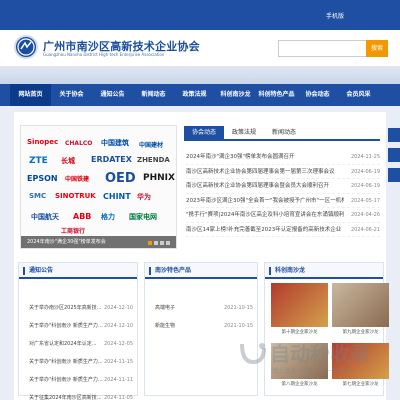  Describe the element at coordinates (159, 178) in the screenshot. I see `banner-logo: PHNIX` at that location.